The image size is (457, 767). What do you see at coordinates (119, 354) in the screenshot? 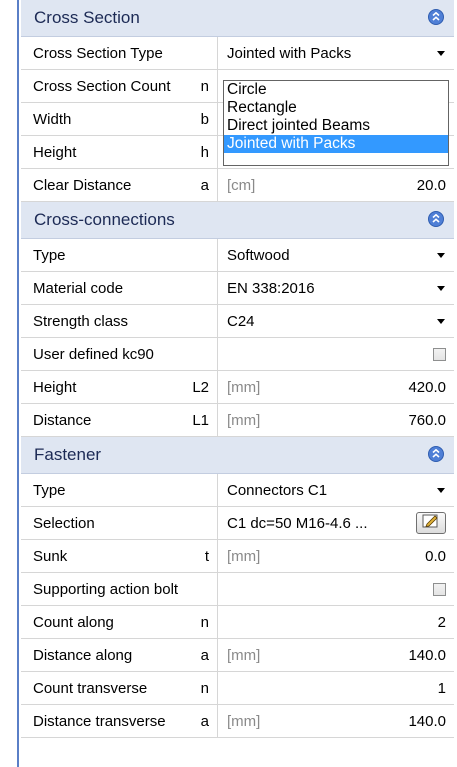
I see `property-label-cell: User defined kc90` at bounding box center [119, 354].